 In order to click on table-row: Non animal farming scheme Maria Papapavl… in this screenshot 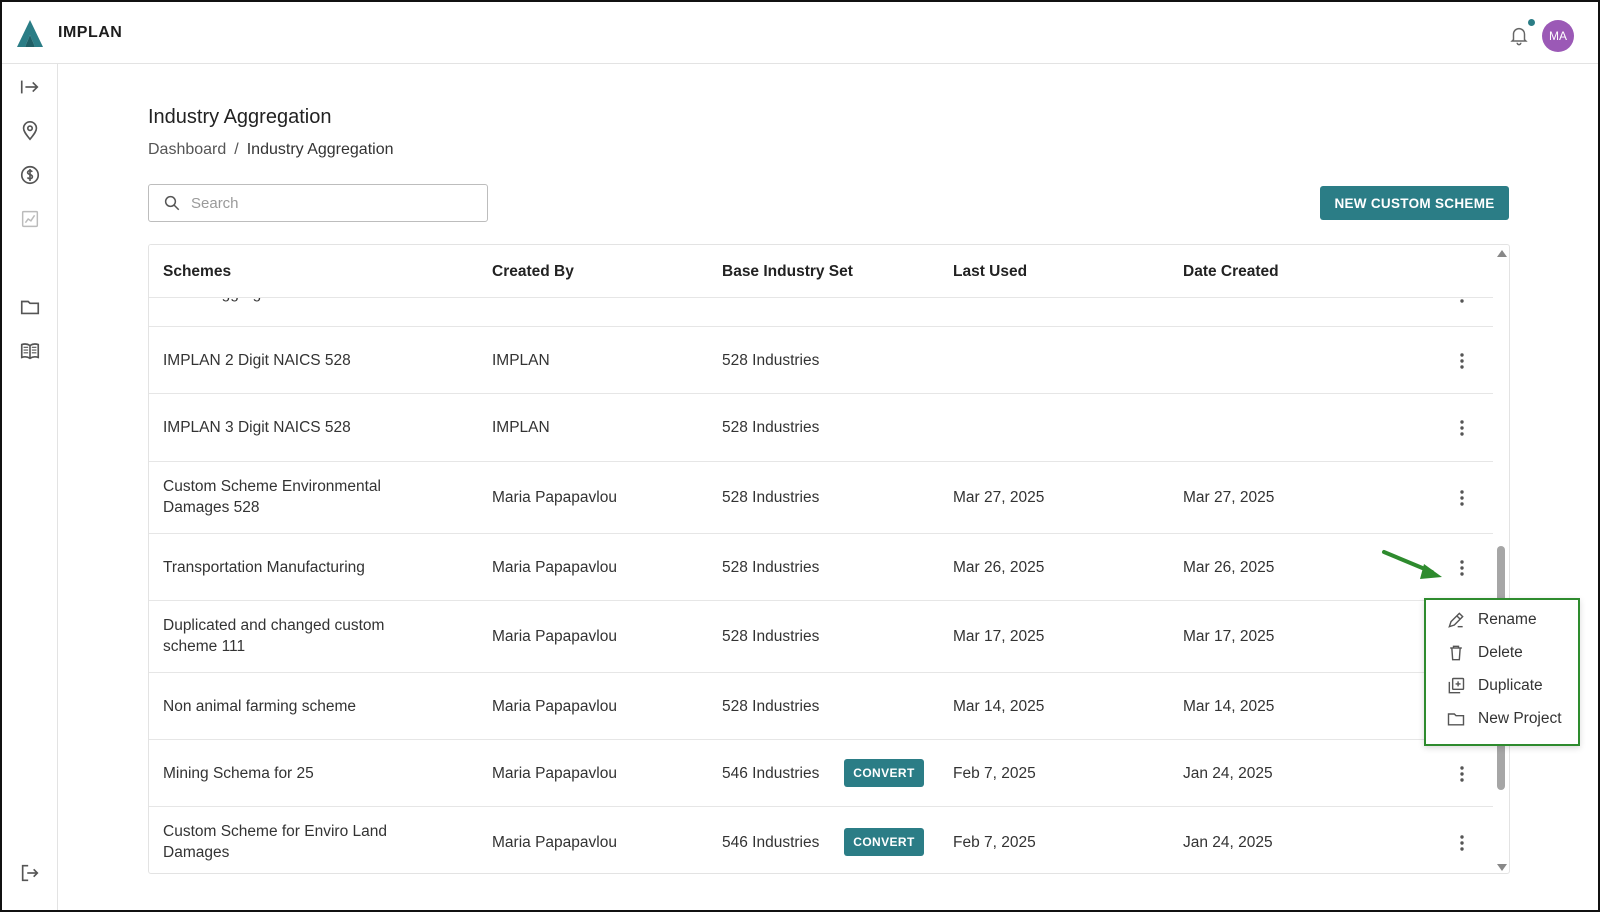, I will do `click(821, 706)`.